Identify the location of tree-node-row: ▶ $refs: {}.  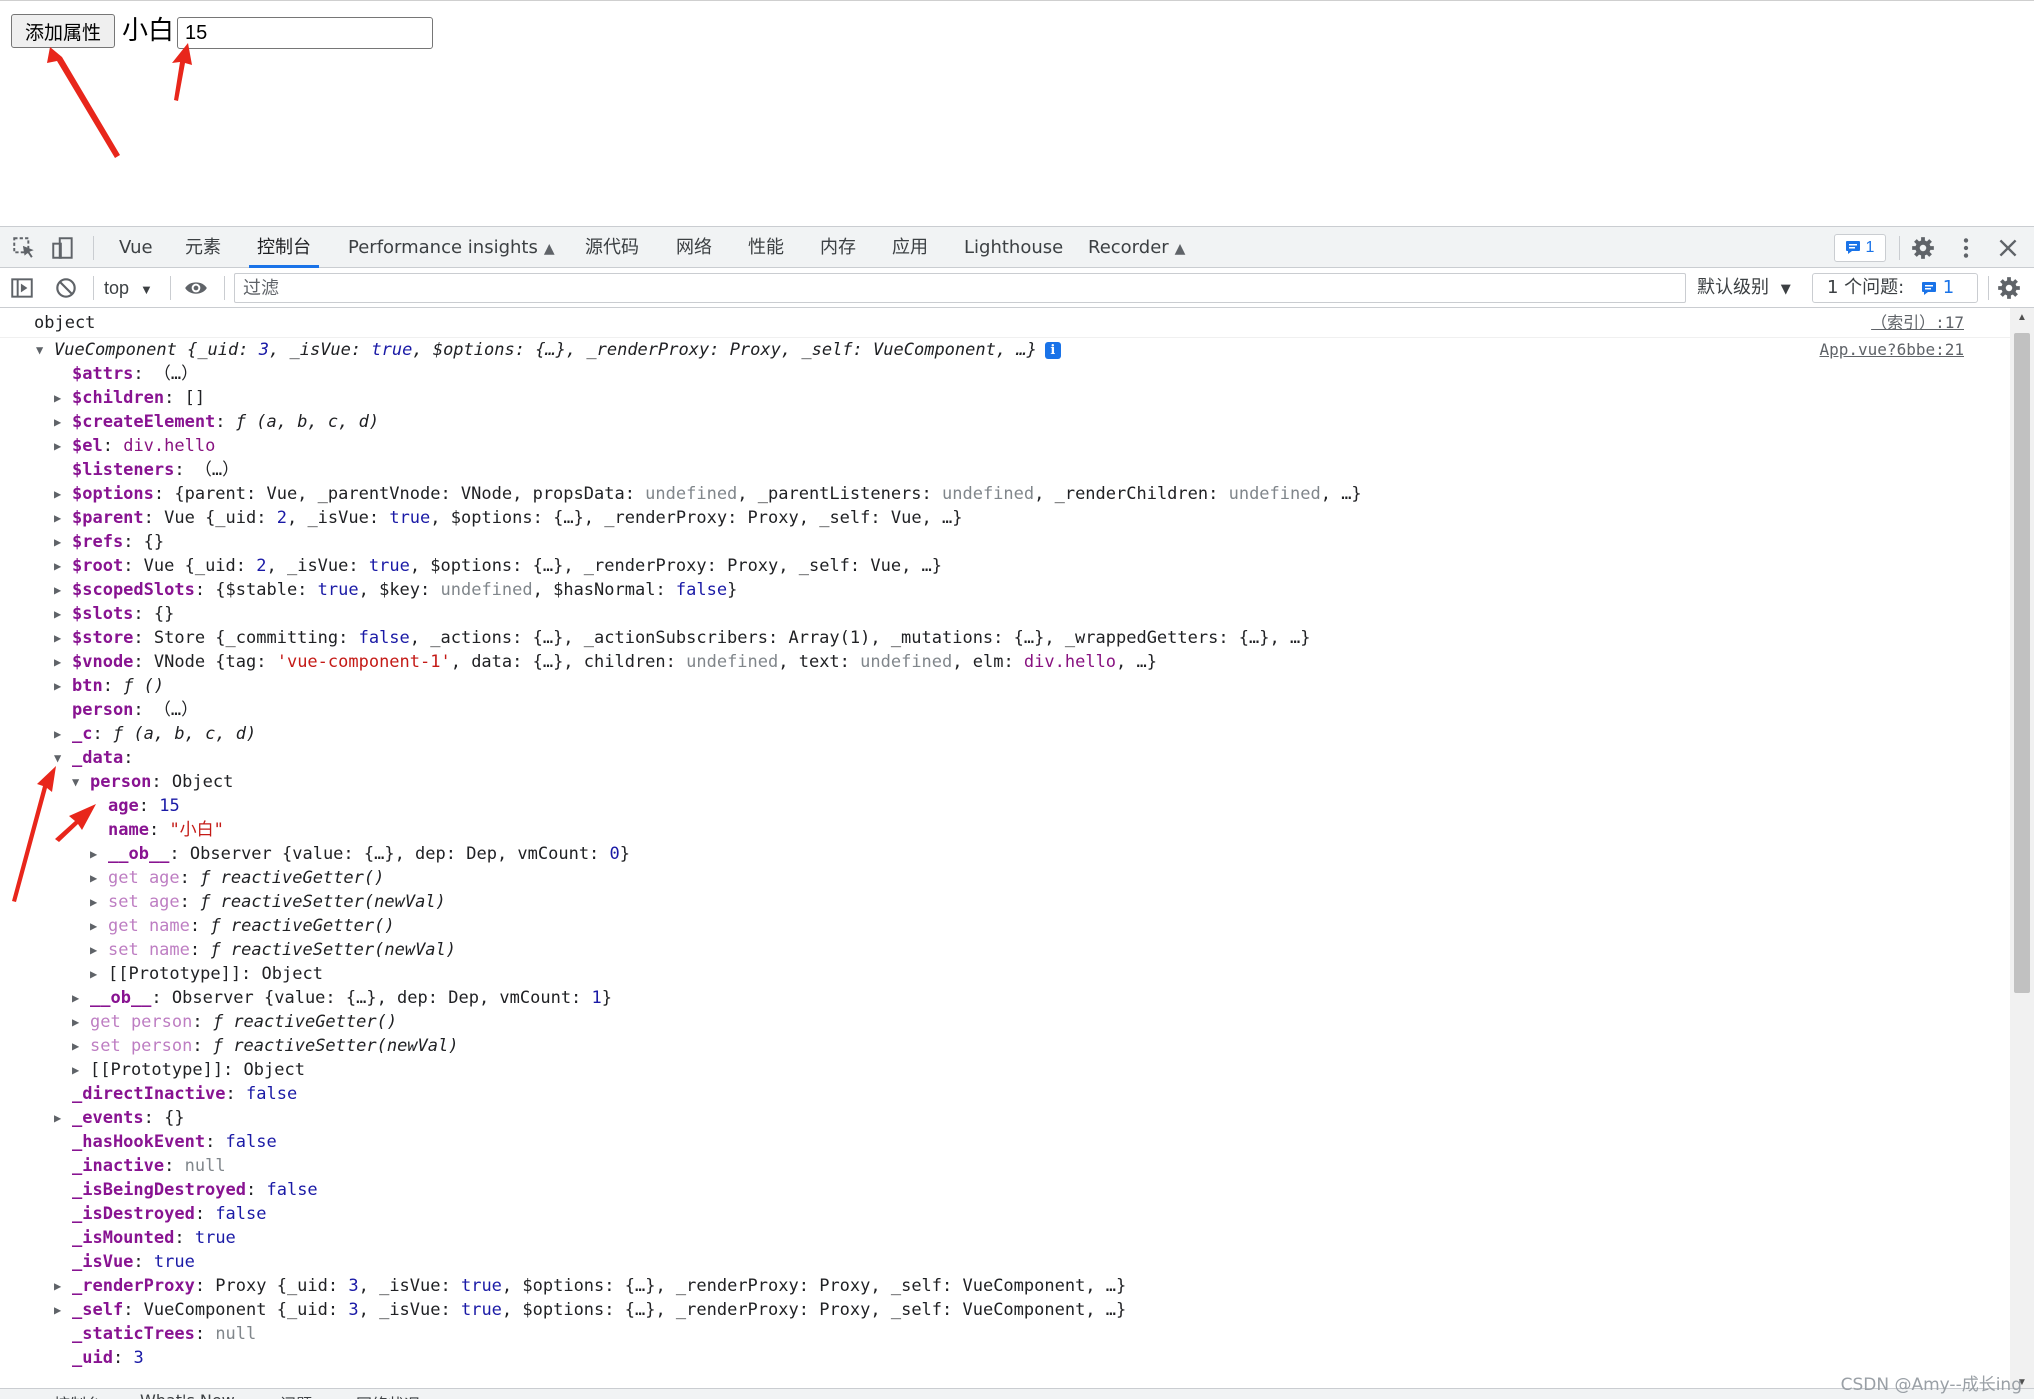
(109, 542).